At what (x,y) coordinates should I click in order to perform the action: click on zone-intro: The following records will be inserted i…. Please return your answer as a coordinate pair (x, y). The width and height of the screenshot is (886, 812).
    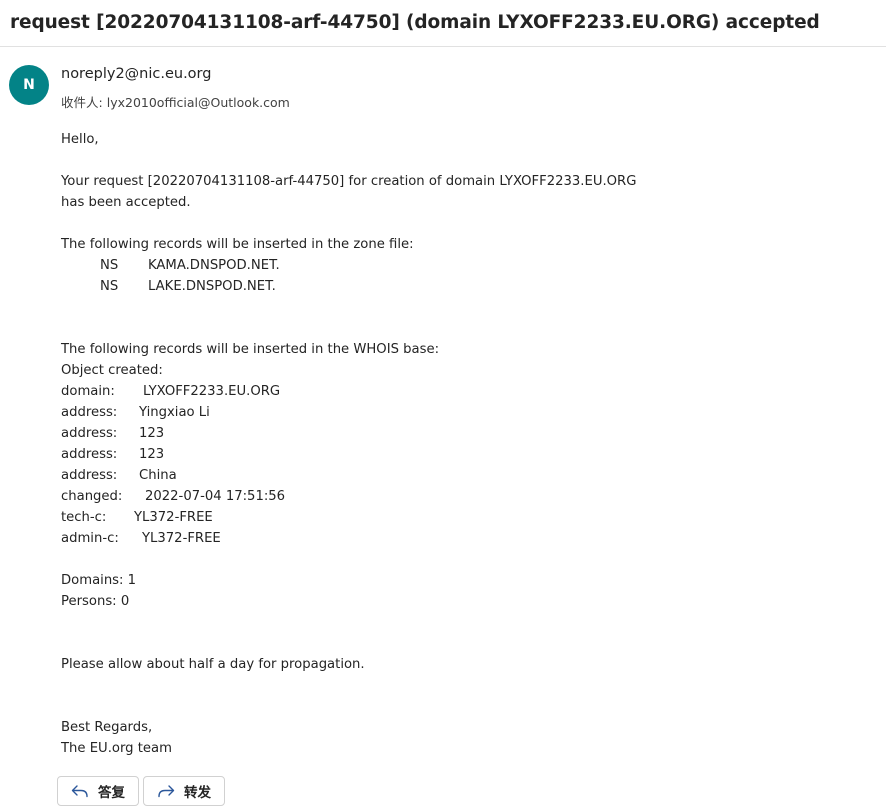
    Looking at the image, I should click on (237, 244).